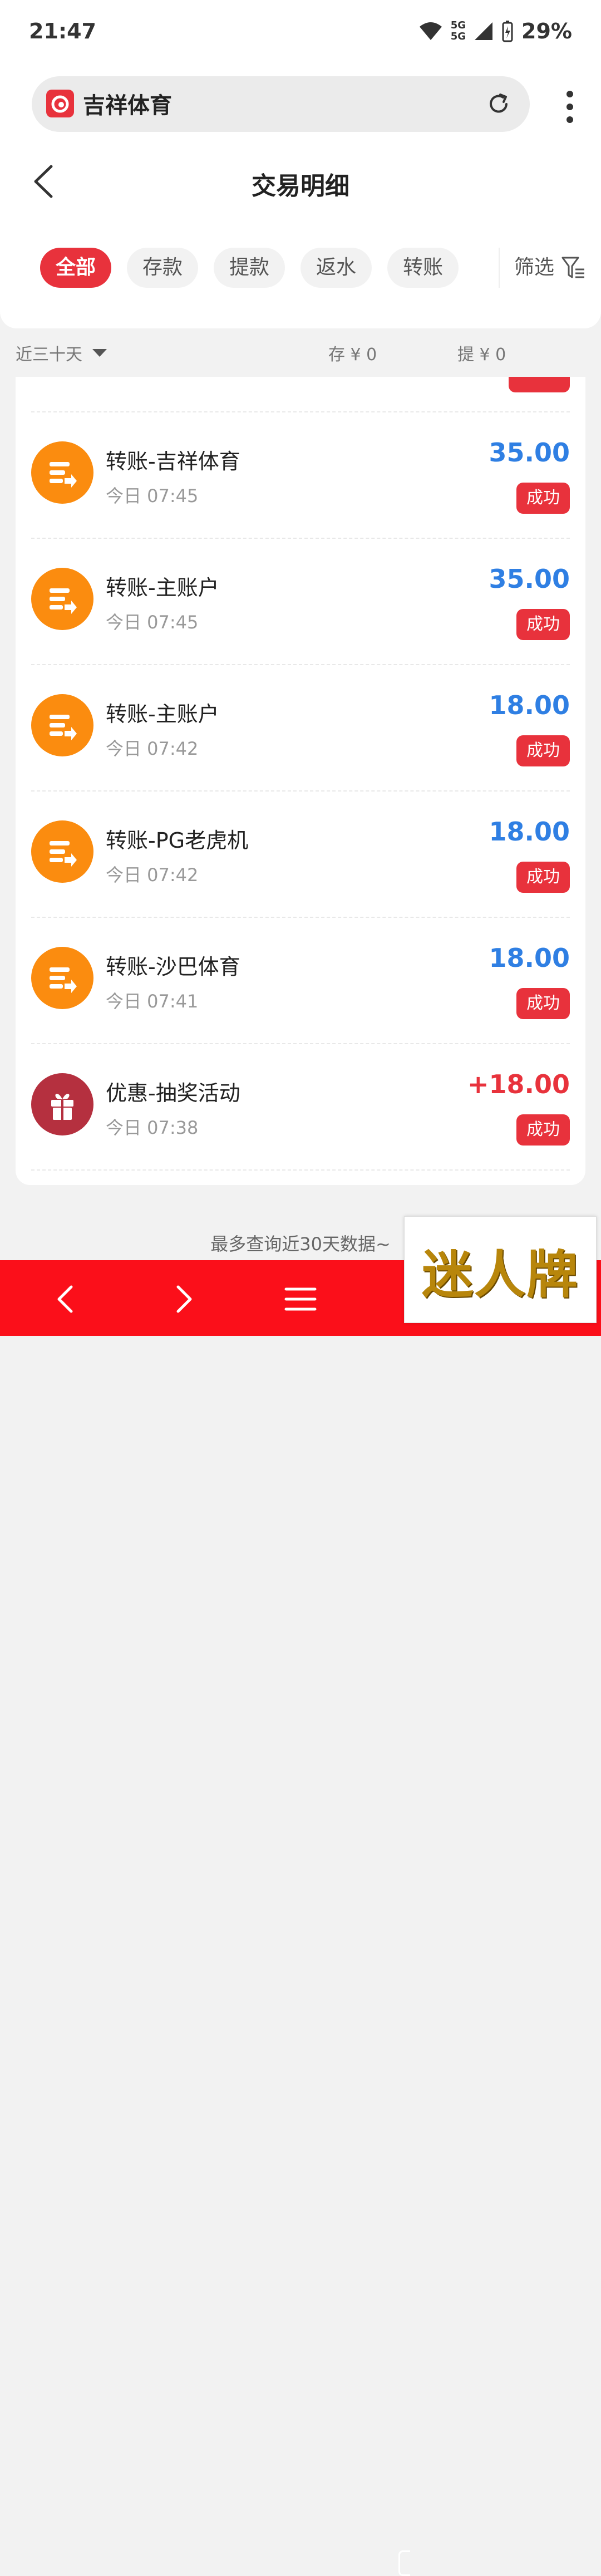 This screenshot has height=2576, width=601. What do you see at coordinates (500, 1275) in the screenshot?
I see `ad-text: 迷人牌` at bounding box center [500, 1275].